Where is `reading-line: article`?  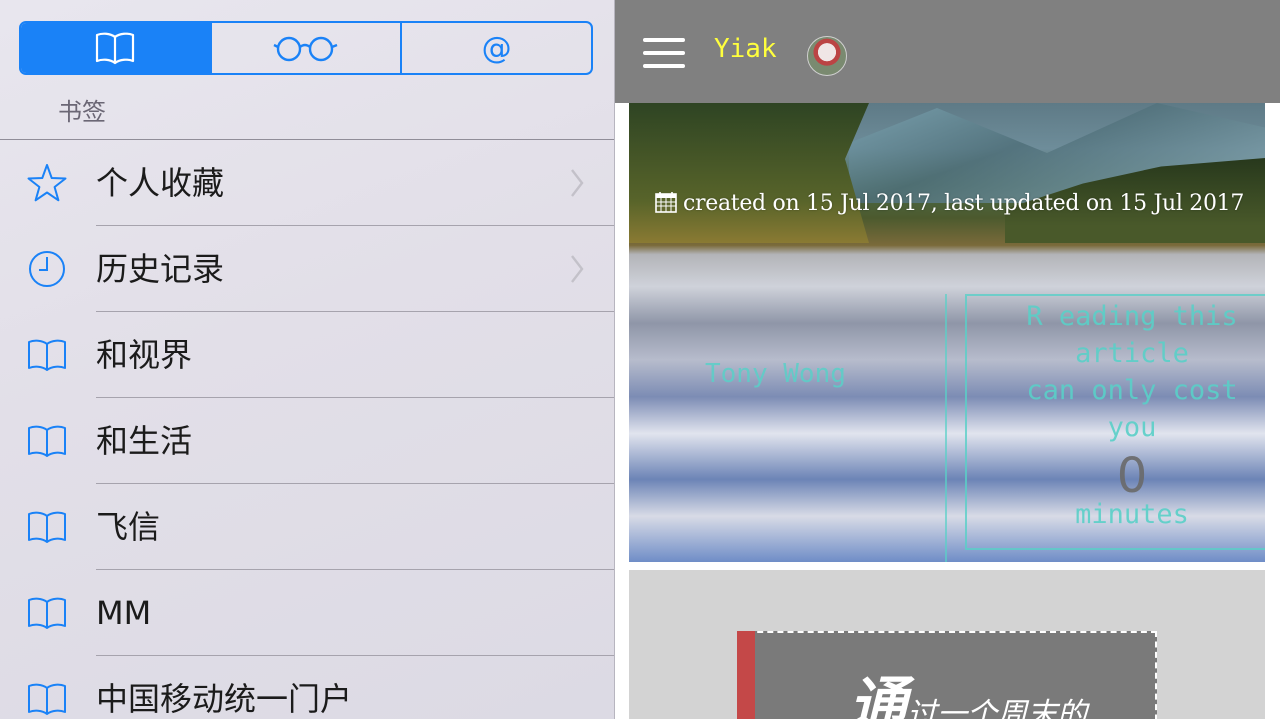
reading-line: article is located at coordinates (1132, 353).